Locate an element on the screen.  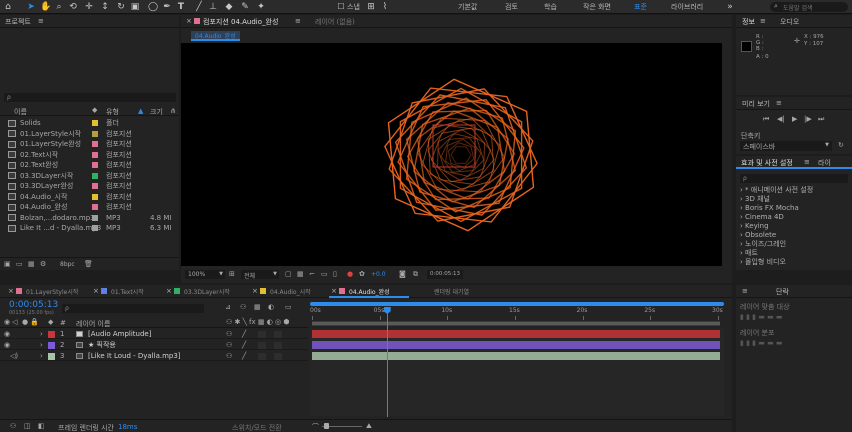
column-name: 이름 is located at coordinates (20, 112).